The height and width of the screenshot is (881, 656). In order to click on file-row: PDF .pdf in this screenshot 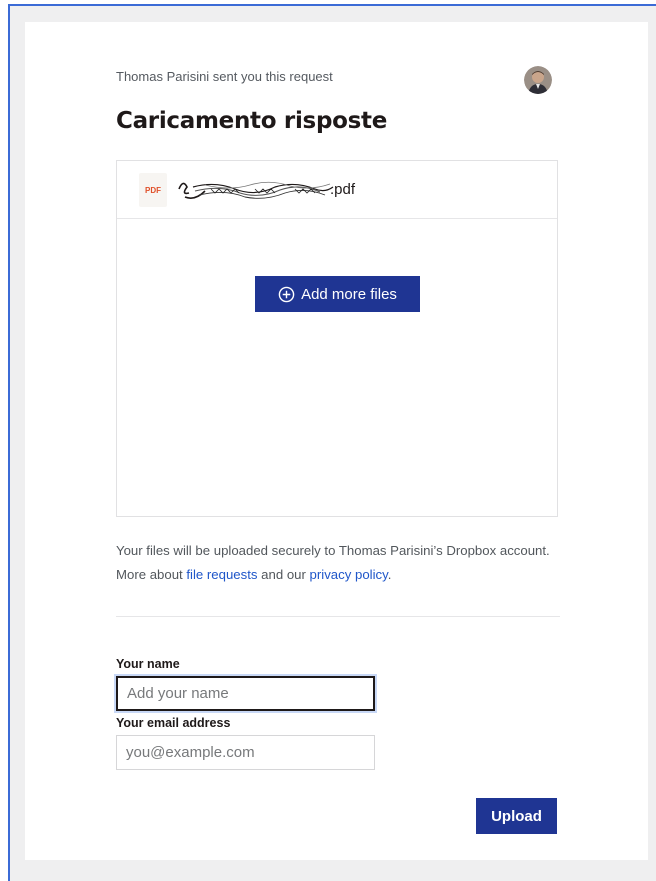, I will do `click(337, 190)`.